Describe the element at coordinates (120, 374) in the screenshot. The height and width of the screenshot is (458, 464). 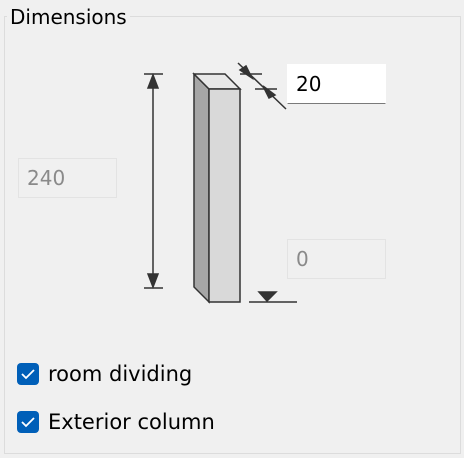
I see `room-dividing-label: room dividing` at that location.